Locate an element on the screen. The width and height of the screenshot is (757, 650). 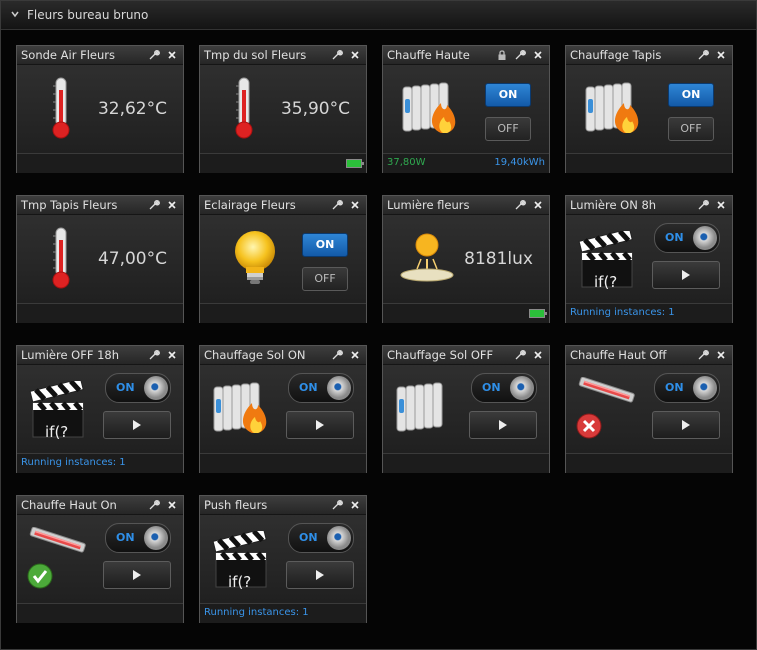
widget: Sonde Air Fleurs 32,62°C is located at coordinates (100, 109).